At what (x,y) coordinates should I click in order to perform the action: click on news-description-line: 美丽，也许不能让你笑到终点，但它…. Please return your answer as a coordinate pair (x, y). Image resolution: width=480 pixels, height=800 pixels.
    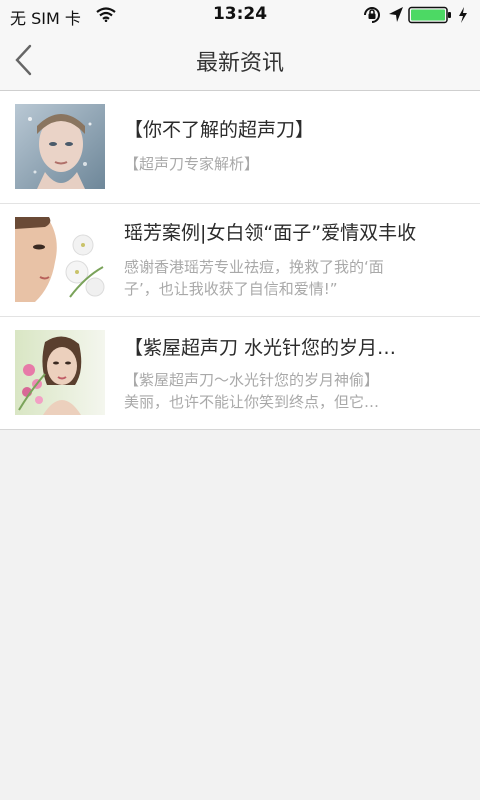
    Looking at the image, I should click on (252, 402).